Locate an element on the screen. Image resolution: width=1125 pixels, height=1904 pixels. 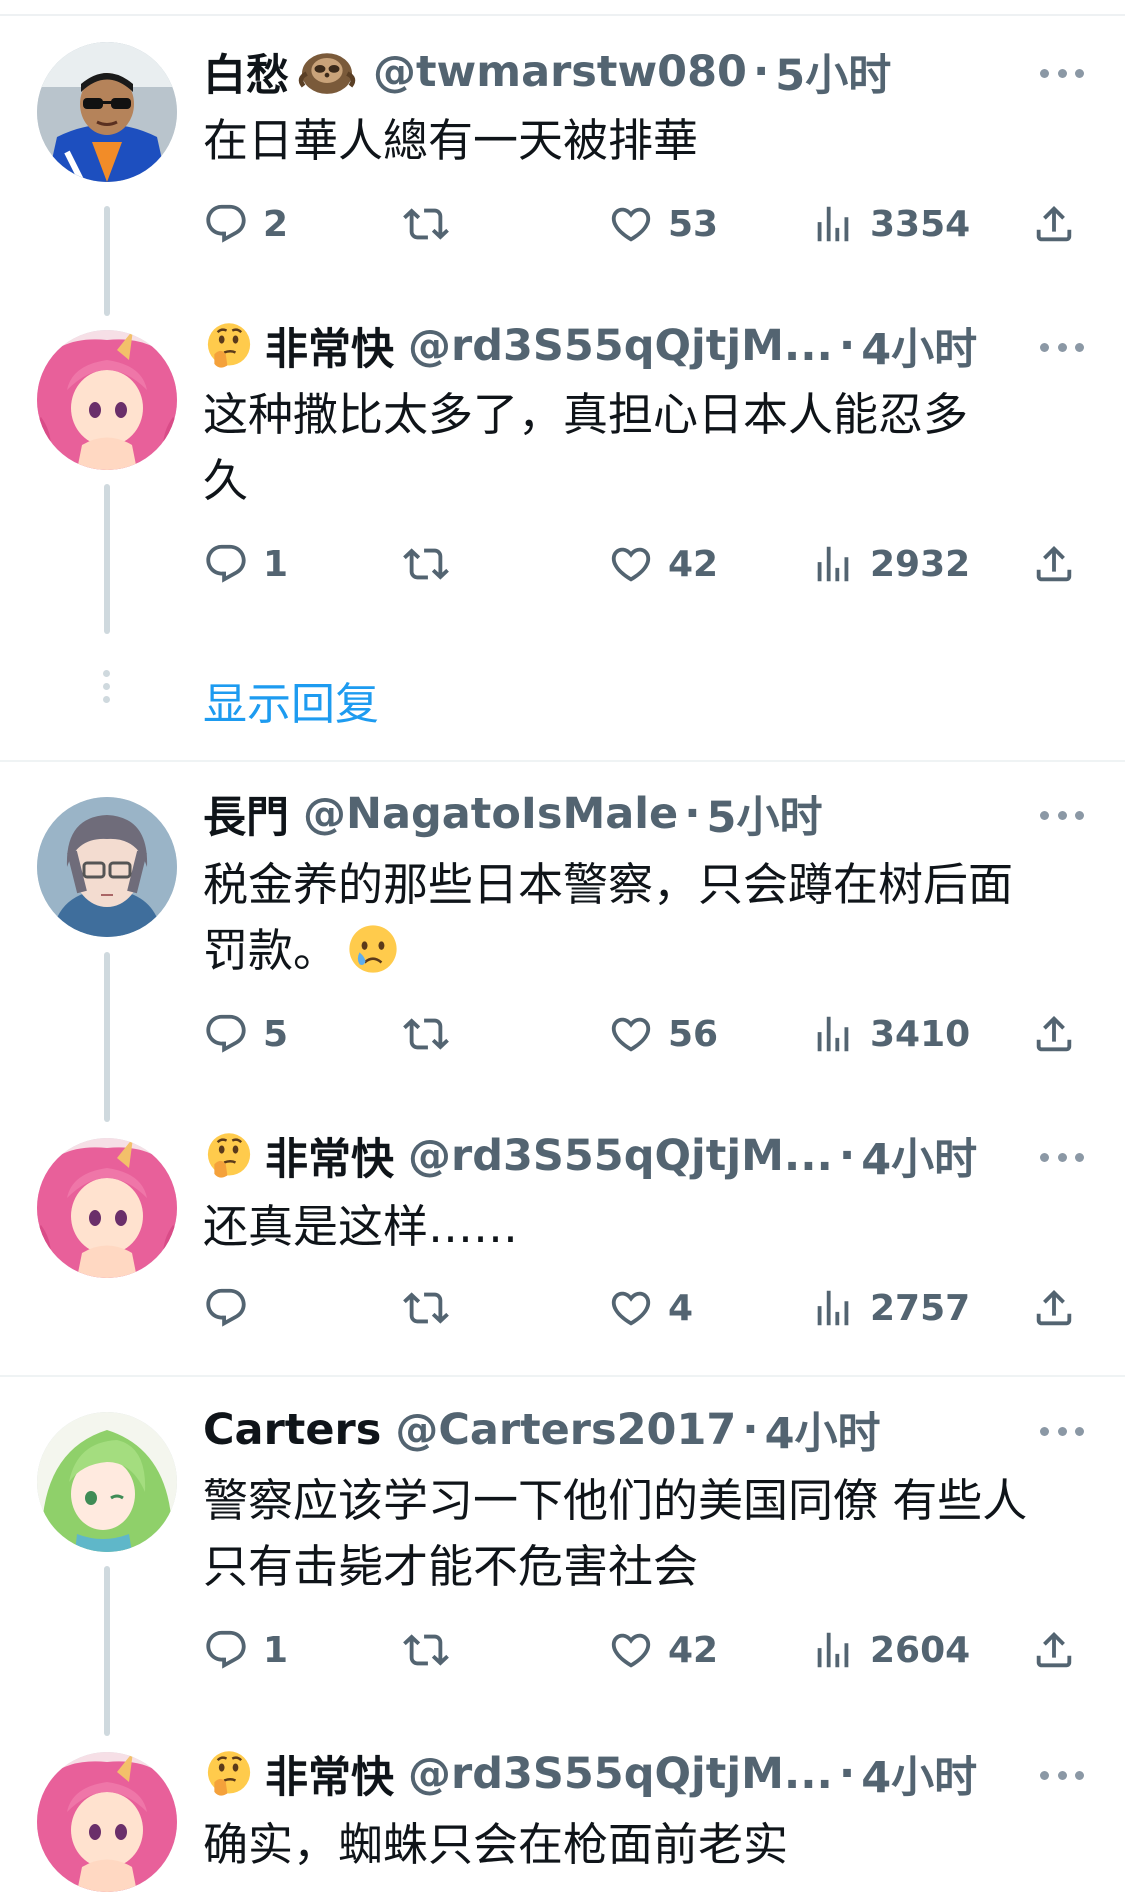
tweet-text-line: 警察应该学习一下他们的美国同僚 有些人 is located at coordinates (615, 1500).